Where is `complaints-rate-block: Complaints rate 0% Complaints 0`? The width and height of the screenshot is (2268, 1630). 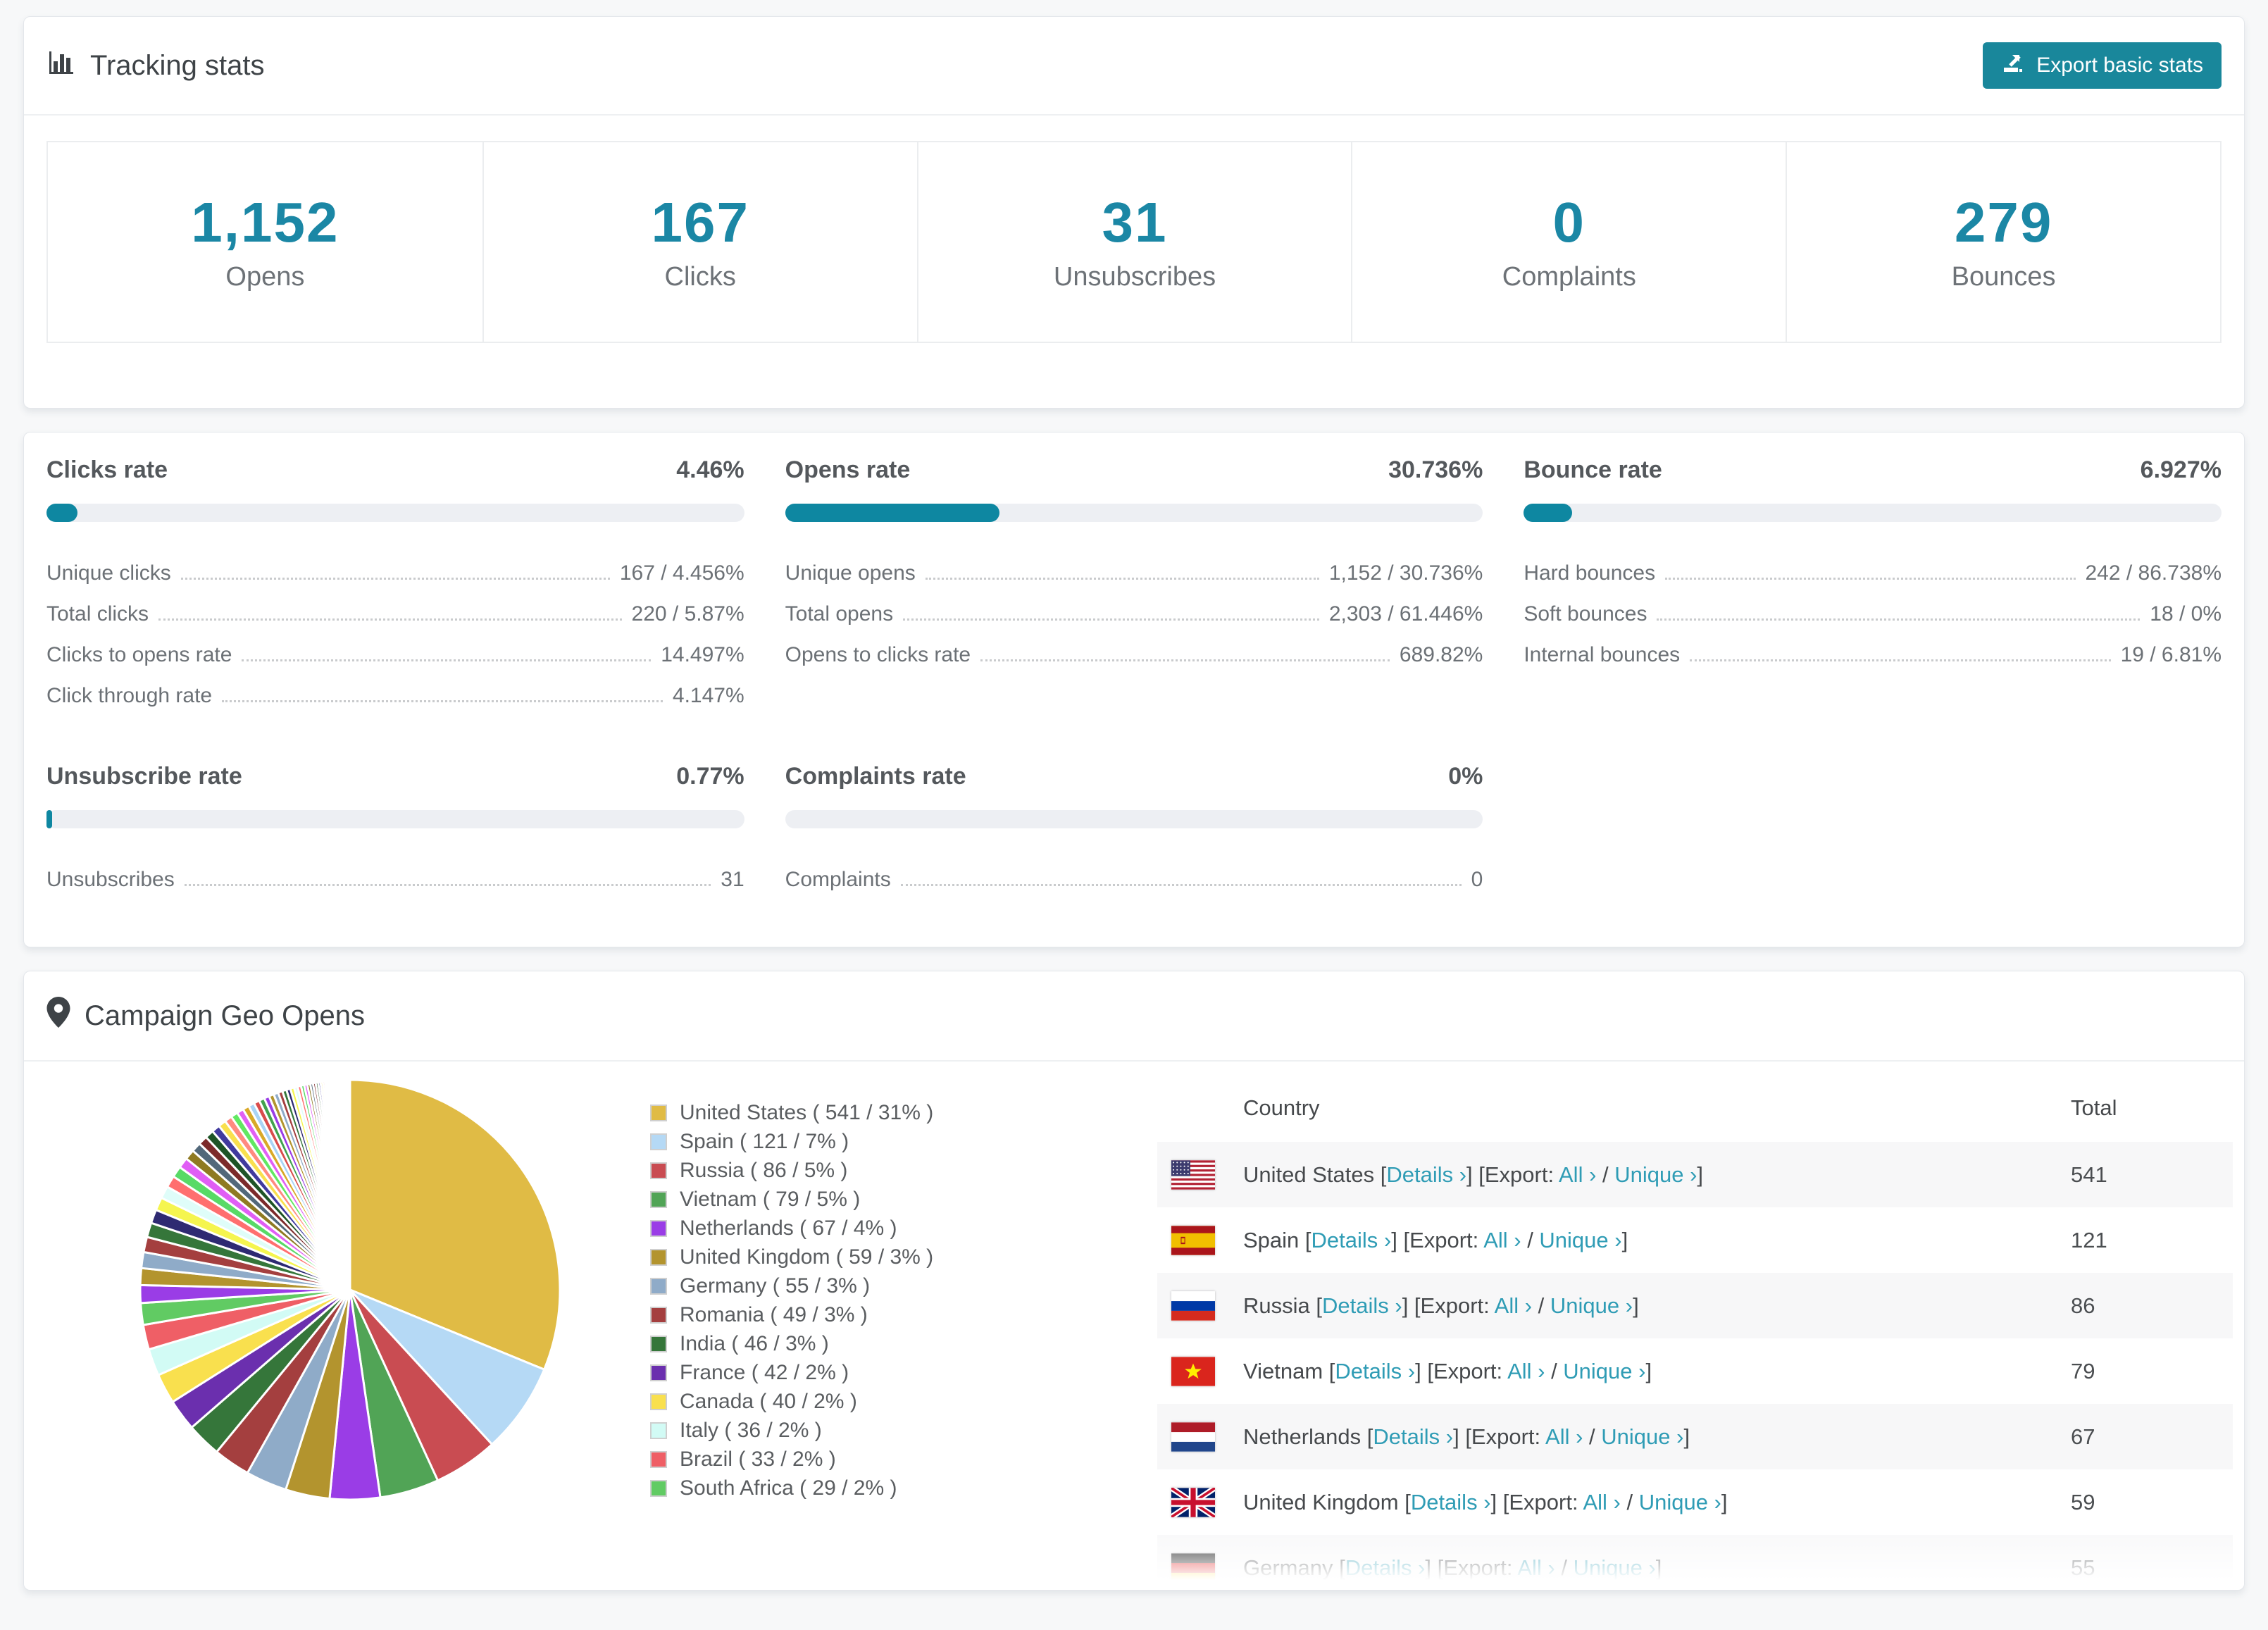
complaints-rate-block: Complaints rate 0% Complaints 0 is located at coordinates (1134, 827).